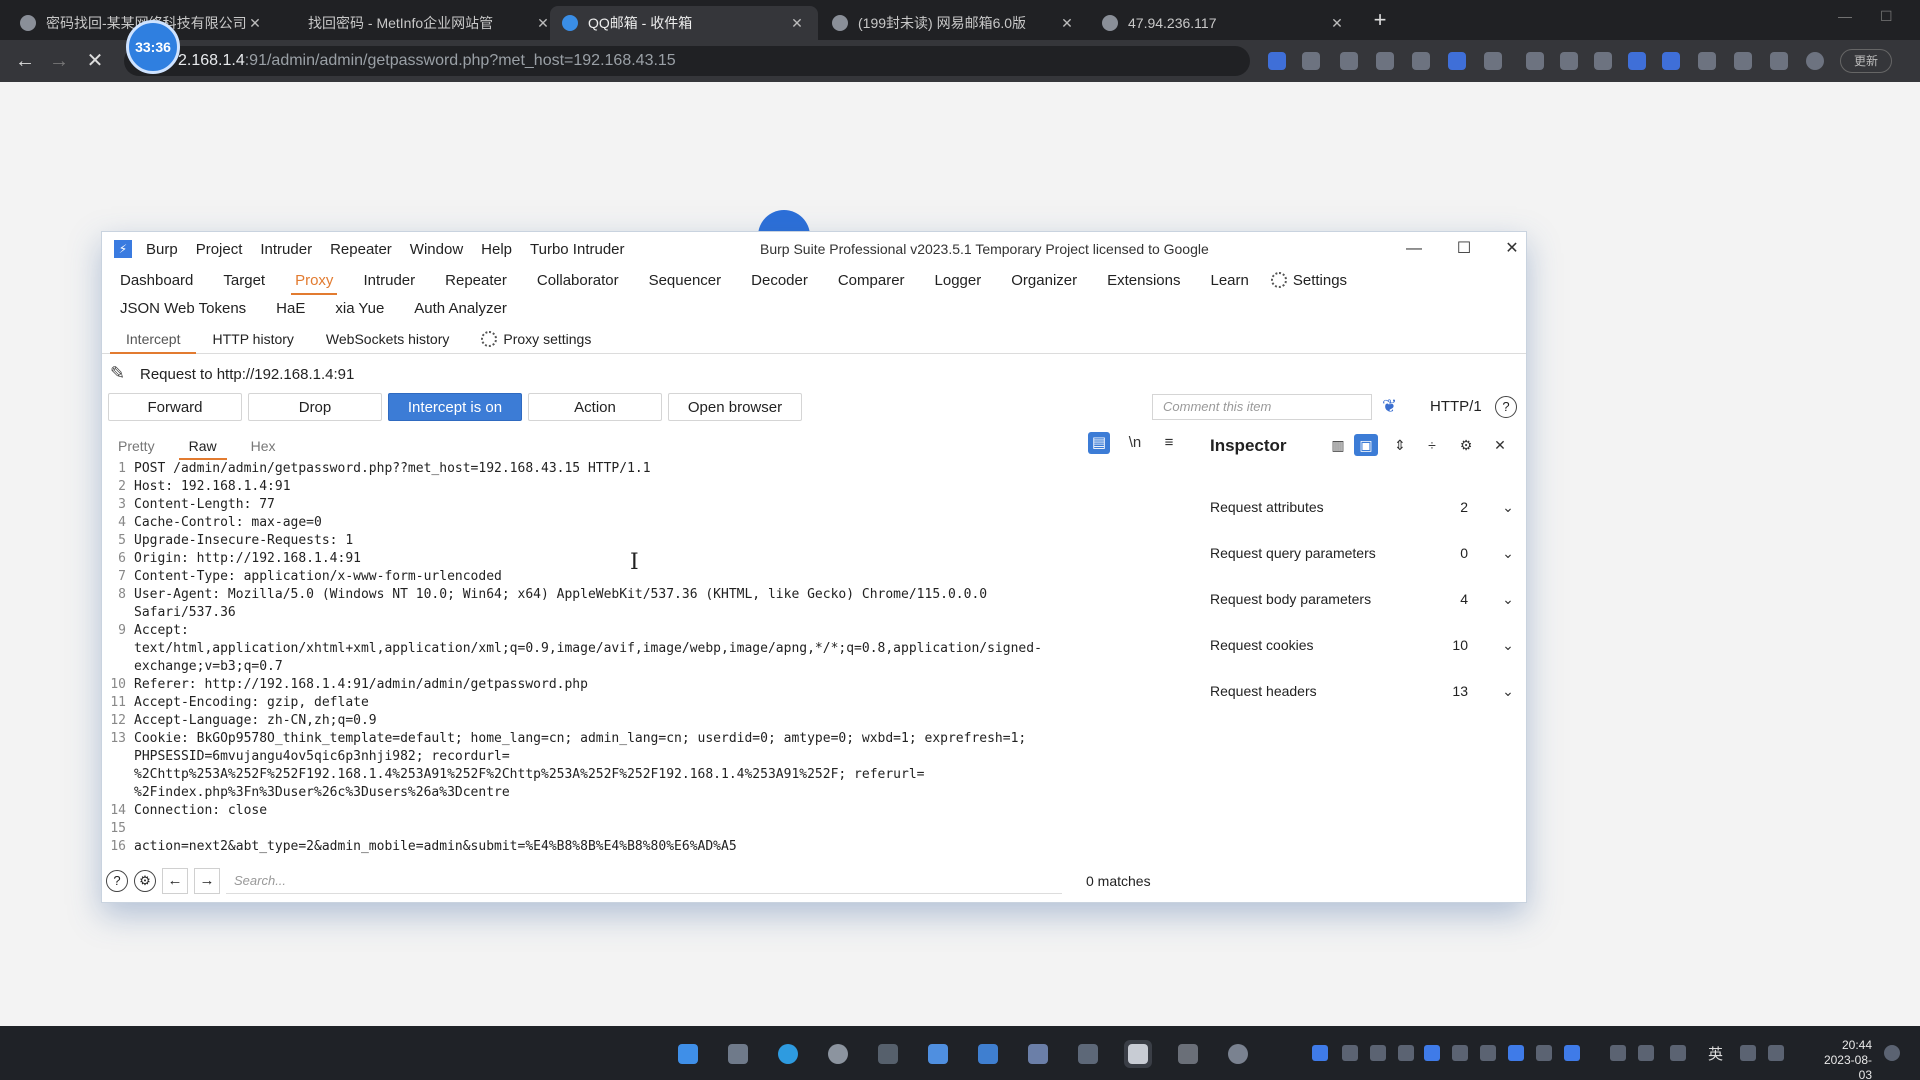  What do you see at coordinates (577, 249) in the screenshot?
I see `menu-turbo-intruder: Turbo Intruder` at bounding box center [577, 249].